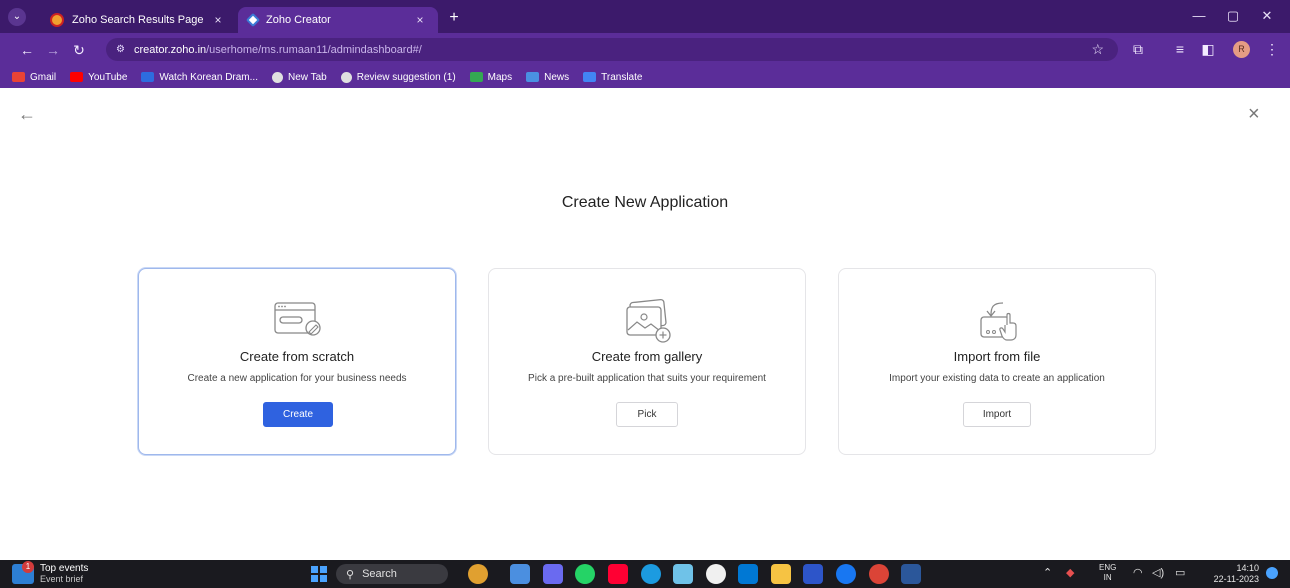 The height and width of the screenshot is (588, 1290). I want to click on bookmark-label: News, so click(557, 77).